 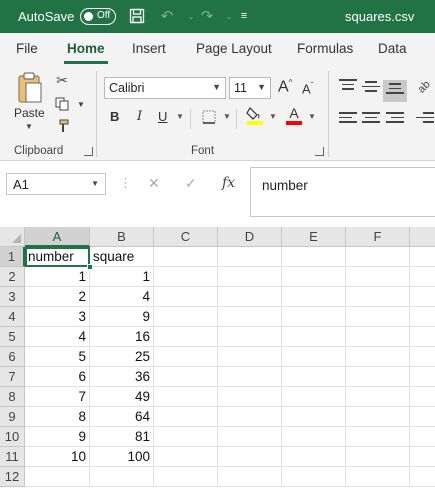 I want to click on column-header-c: C, so click(x=186, y=237).